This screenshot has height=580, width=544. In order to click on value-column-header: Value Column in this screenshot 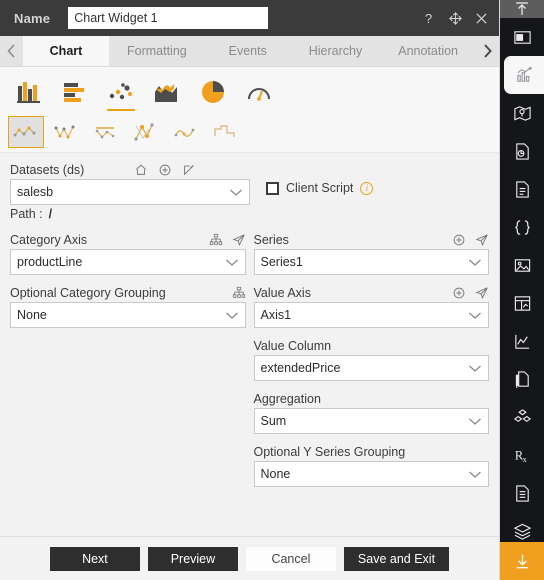, I will do `click(372, 345)`.